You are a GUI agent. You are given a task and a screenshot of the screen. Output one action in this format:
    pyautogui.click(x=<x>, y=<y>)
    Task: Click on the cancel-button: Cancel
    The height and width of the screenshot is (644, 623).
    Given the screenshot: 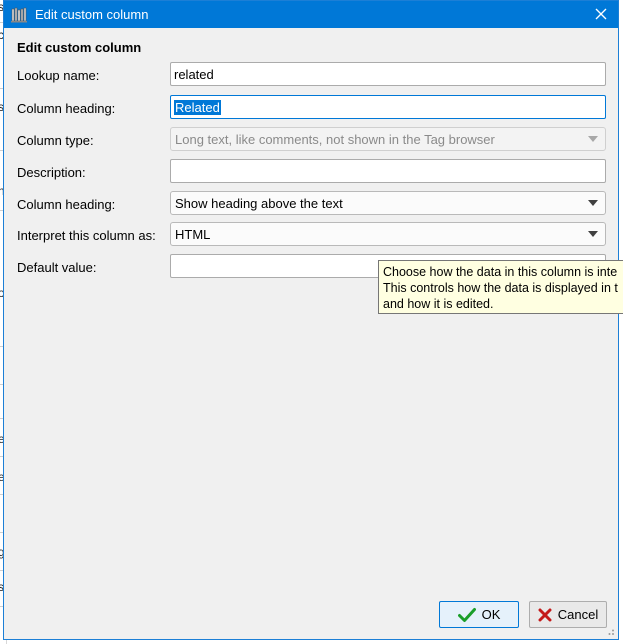 What is the action you would take?
    pyautogui.click(x=568, y=614)
    